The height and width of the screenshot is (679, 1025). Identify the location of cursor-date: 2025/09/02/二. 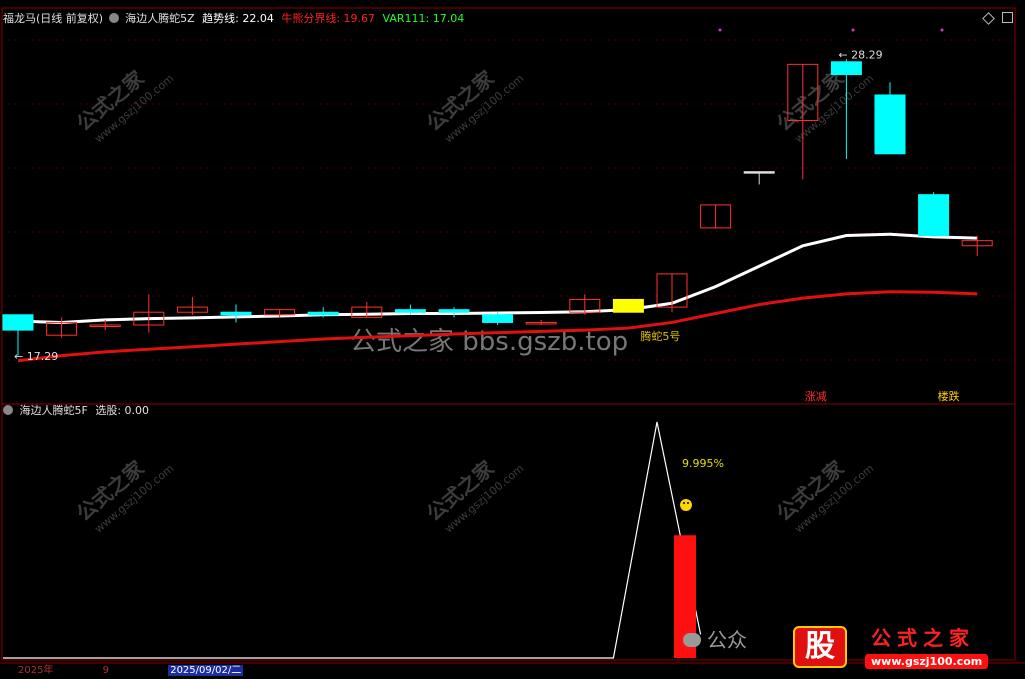
(206, 670).